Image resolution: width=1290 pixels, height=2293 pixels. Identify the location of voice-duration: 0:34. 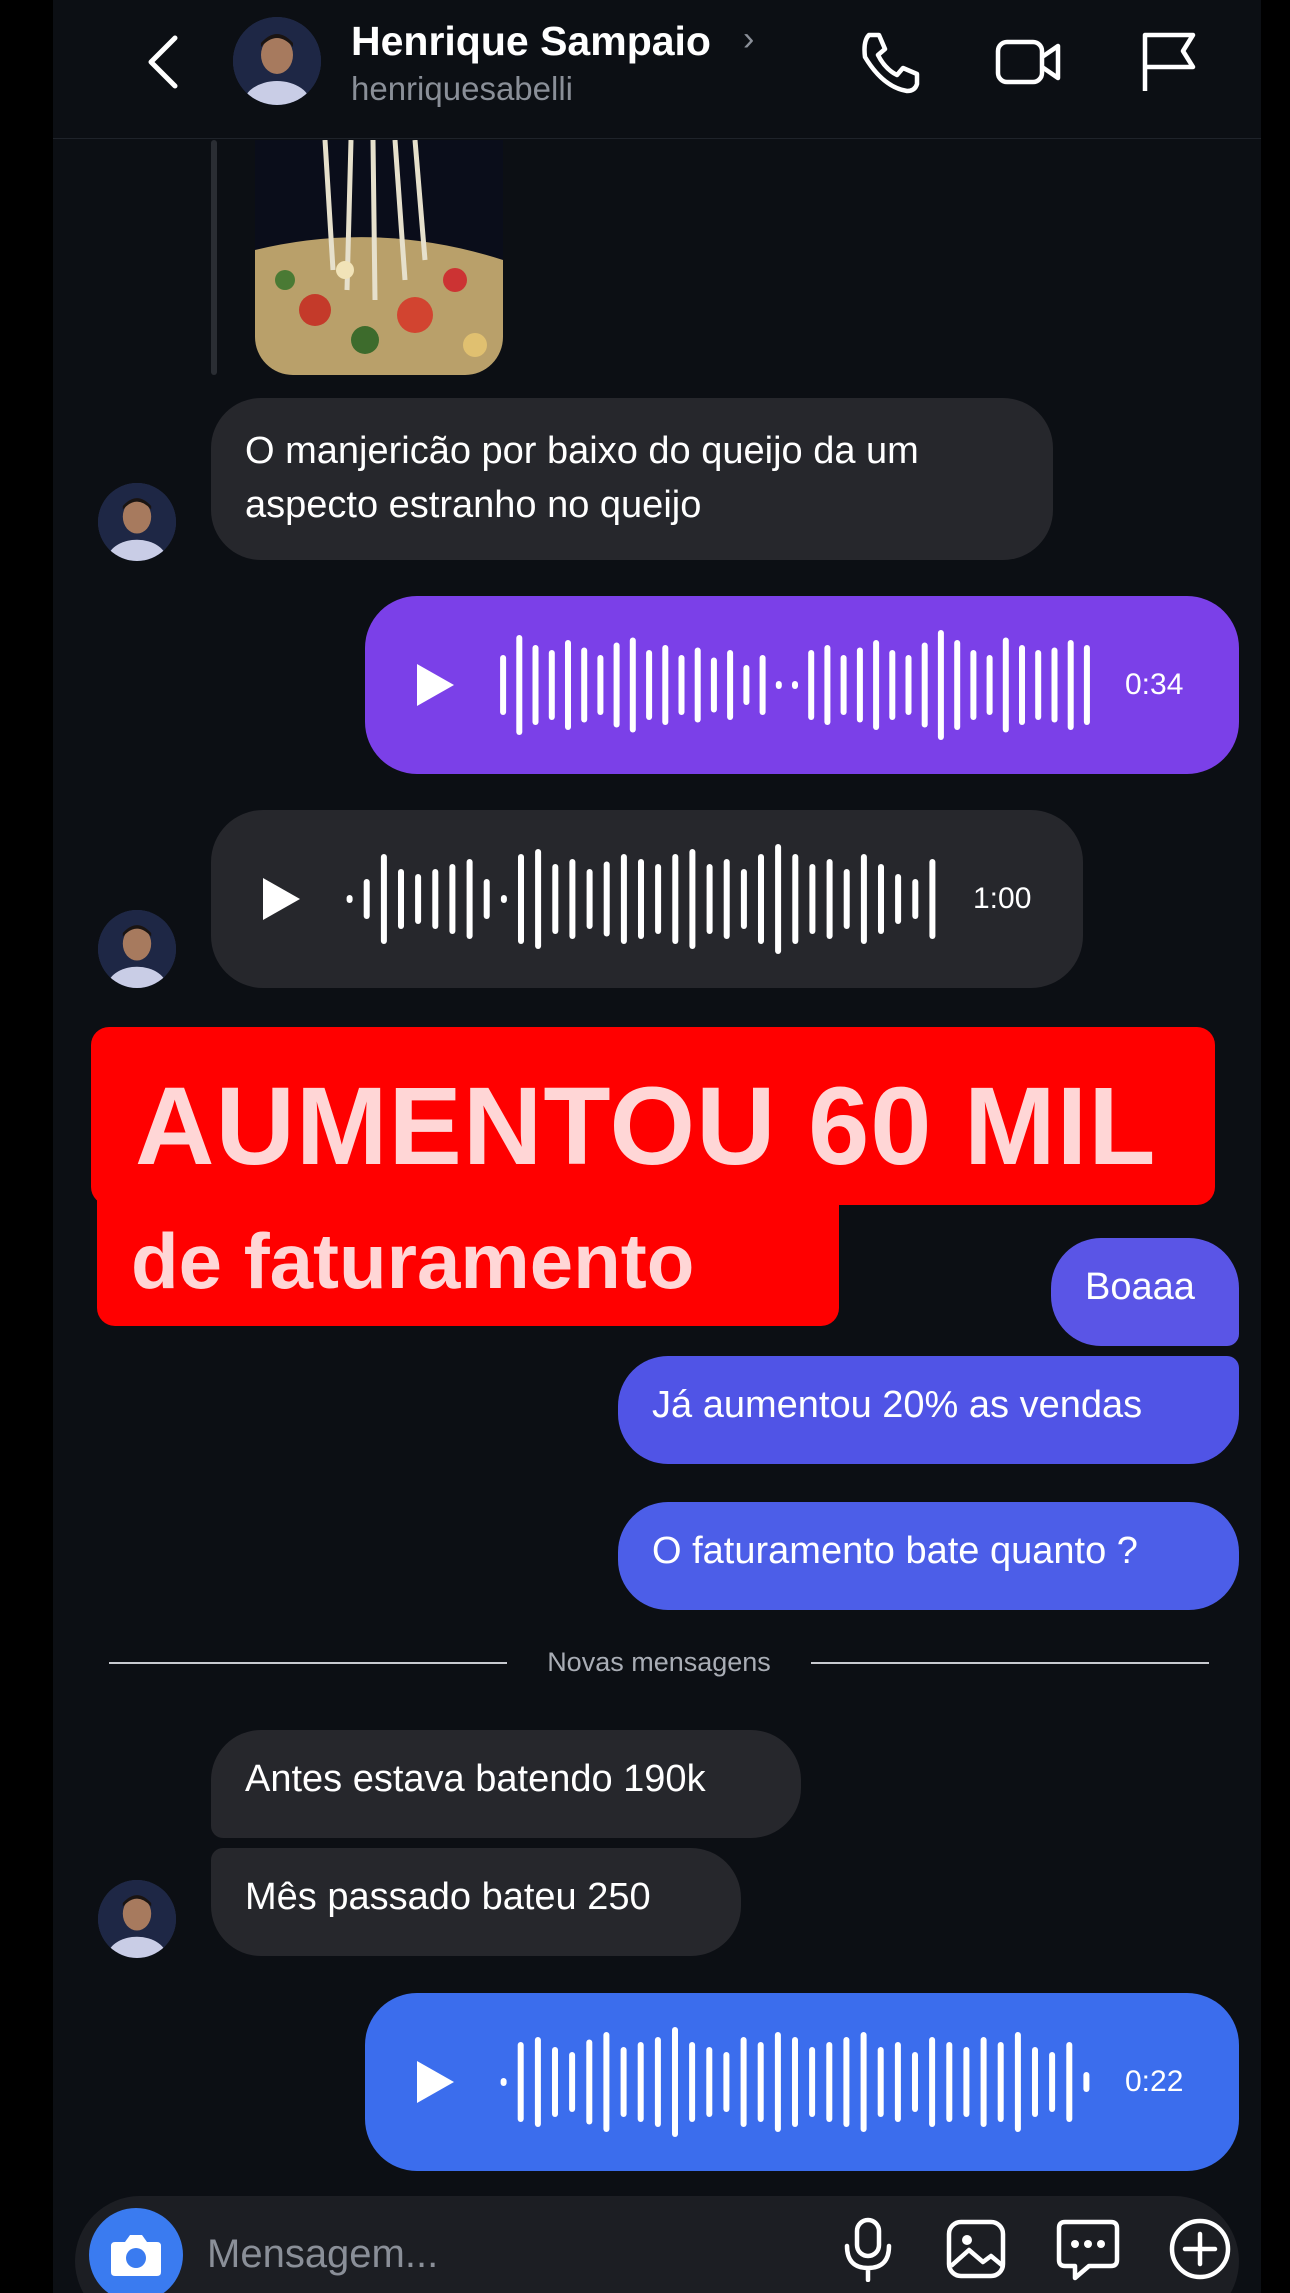
(1154, 684).